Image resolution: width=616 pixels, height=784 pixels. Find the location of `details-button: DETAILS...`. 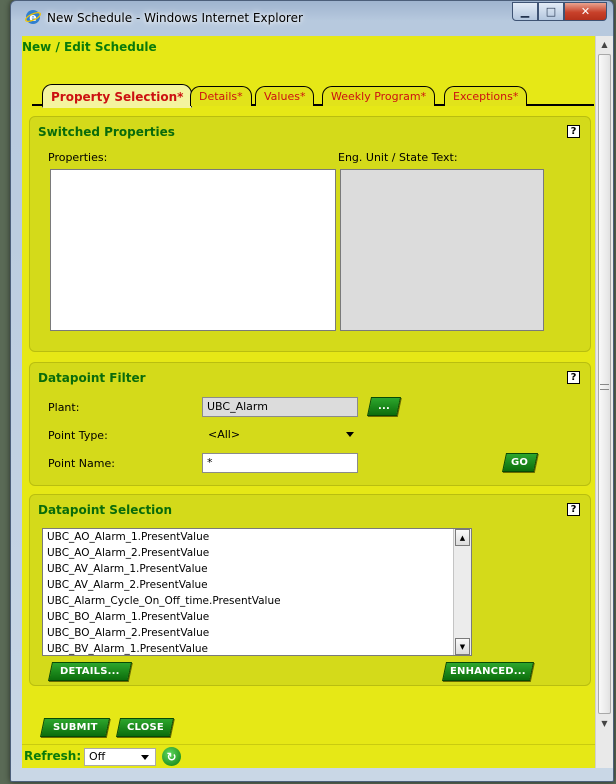

details-button: DETAILS... is located at coordinates (90, 671).